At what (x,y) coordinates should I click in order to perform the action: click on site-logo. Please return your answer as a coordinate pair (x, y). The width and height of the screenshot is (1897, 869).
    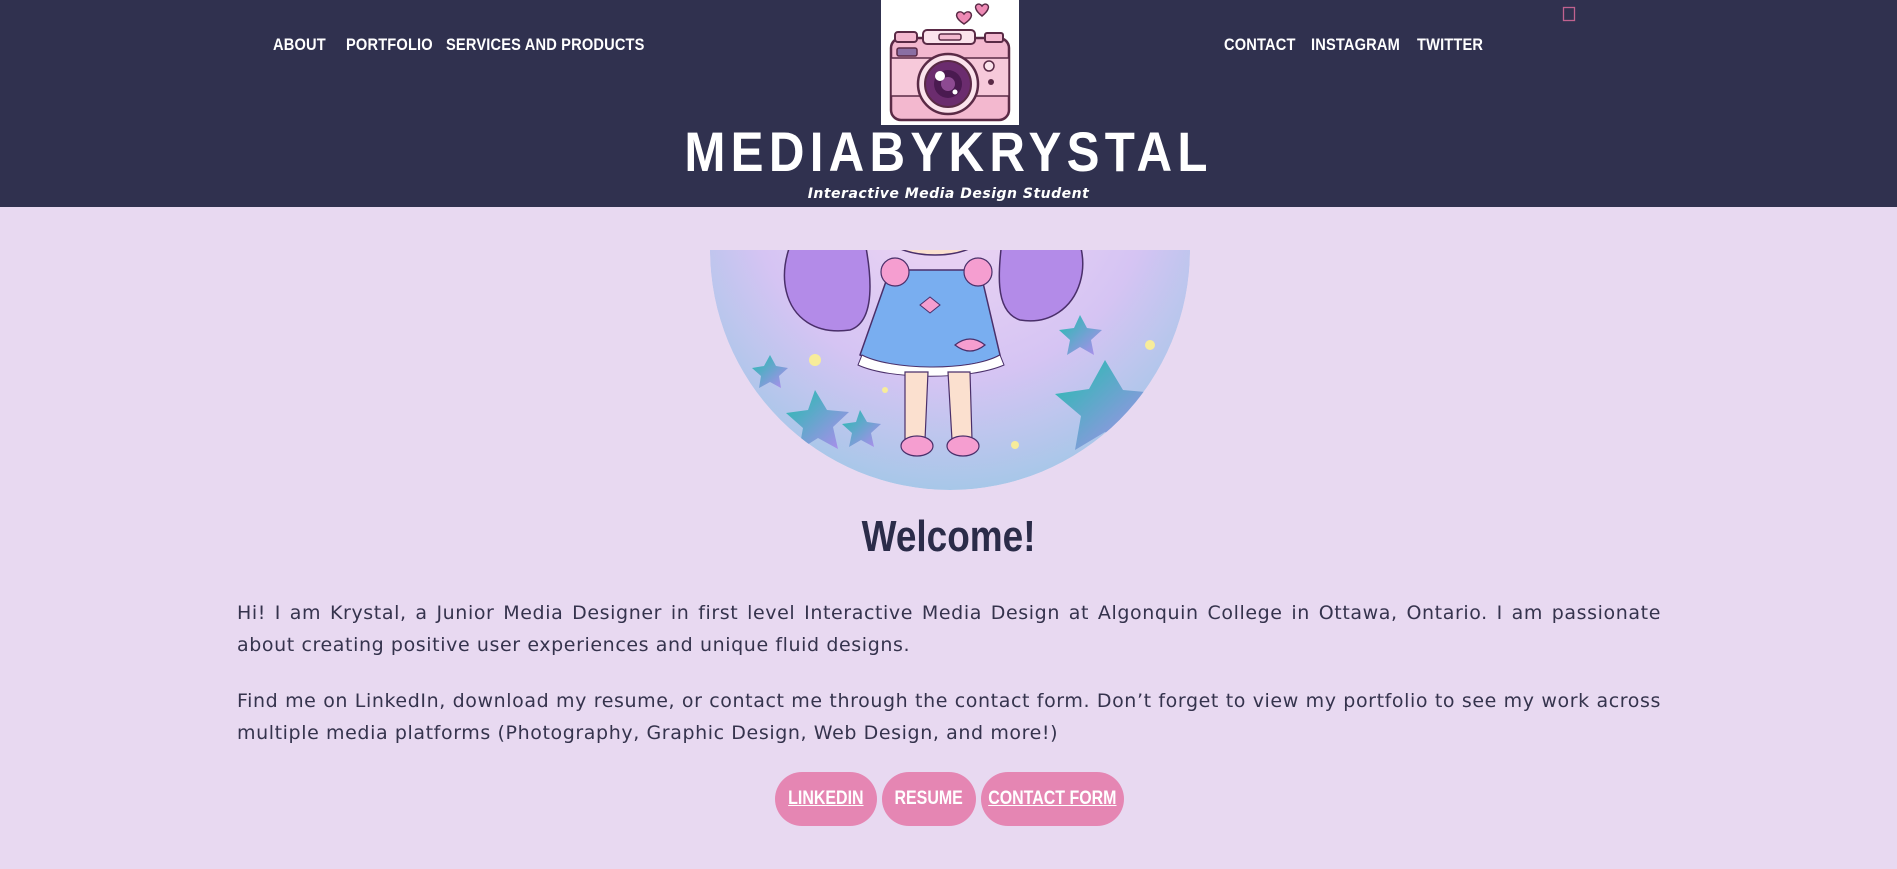
    Looking at the image, I should click on (950, 62).